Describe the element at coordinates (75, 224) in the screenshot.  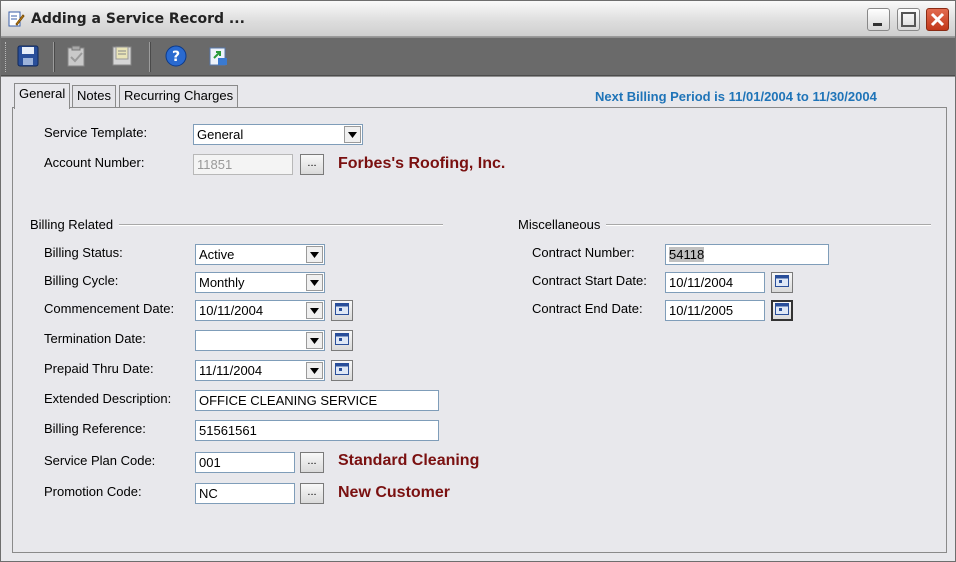
I see `billing-group-title: Billing Related` at that location.